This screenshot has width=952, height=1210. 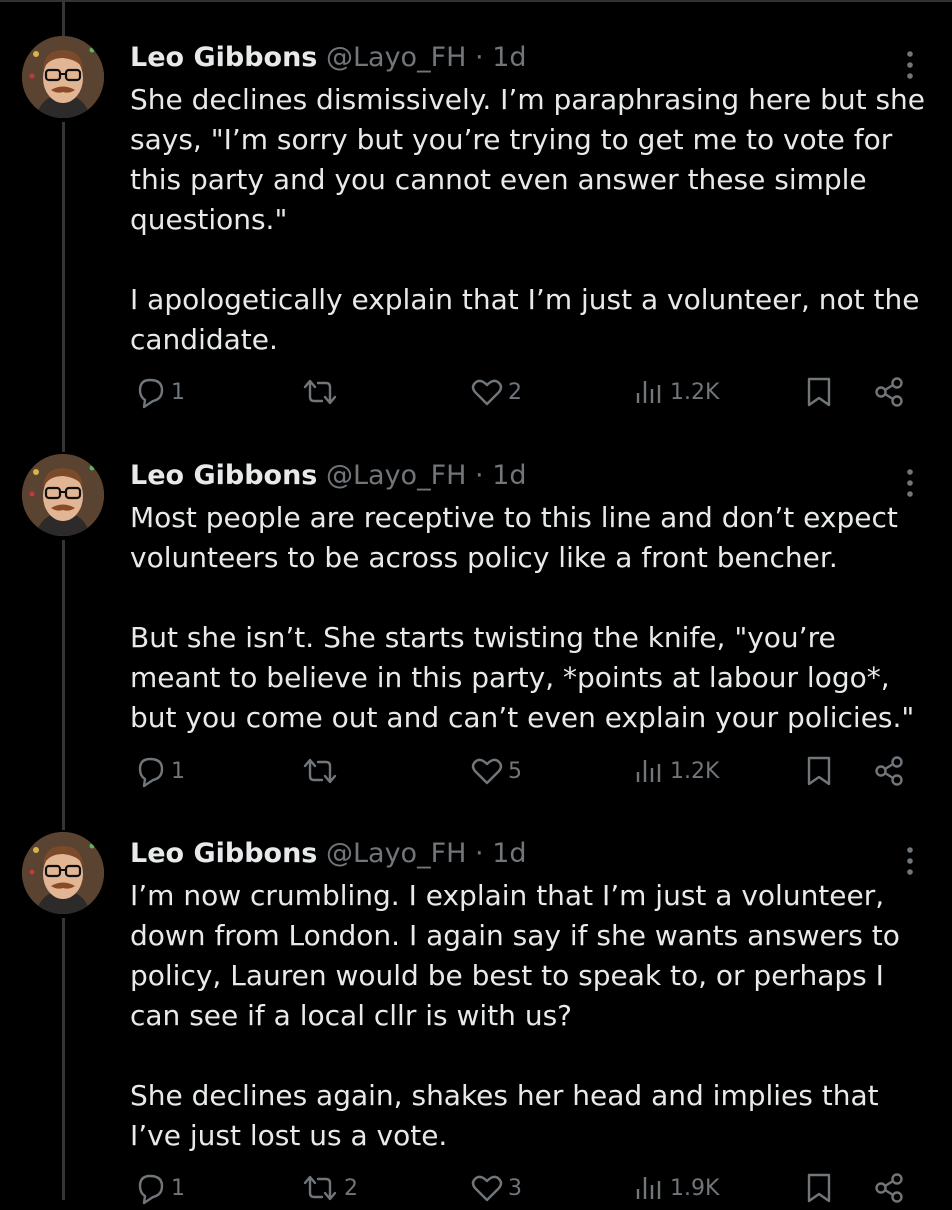 What do you see at coordinates (515, 771) in the screenshot?
I see `like-count: 5` at bounding box center [515, 771].